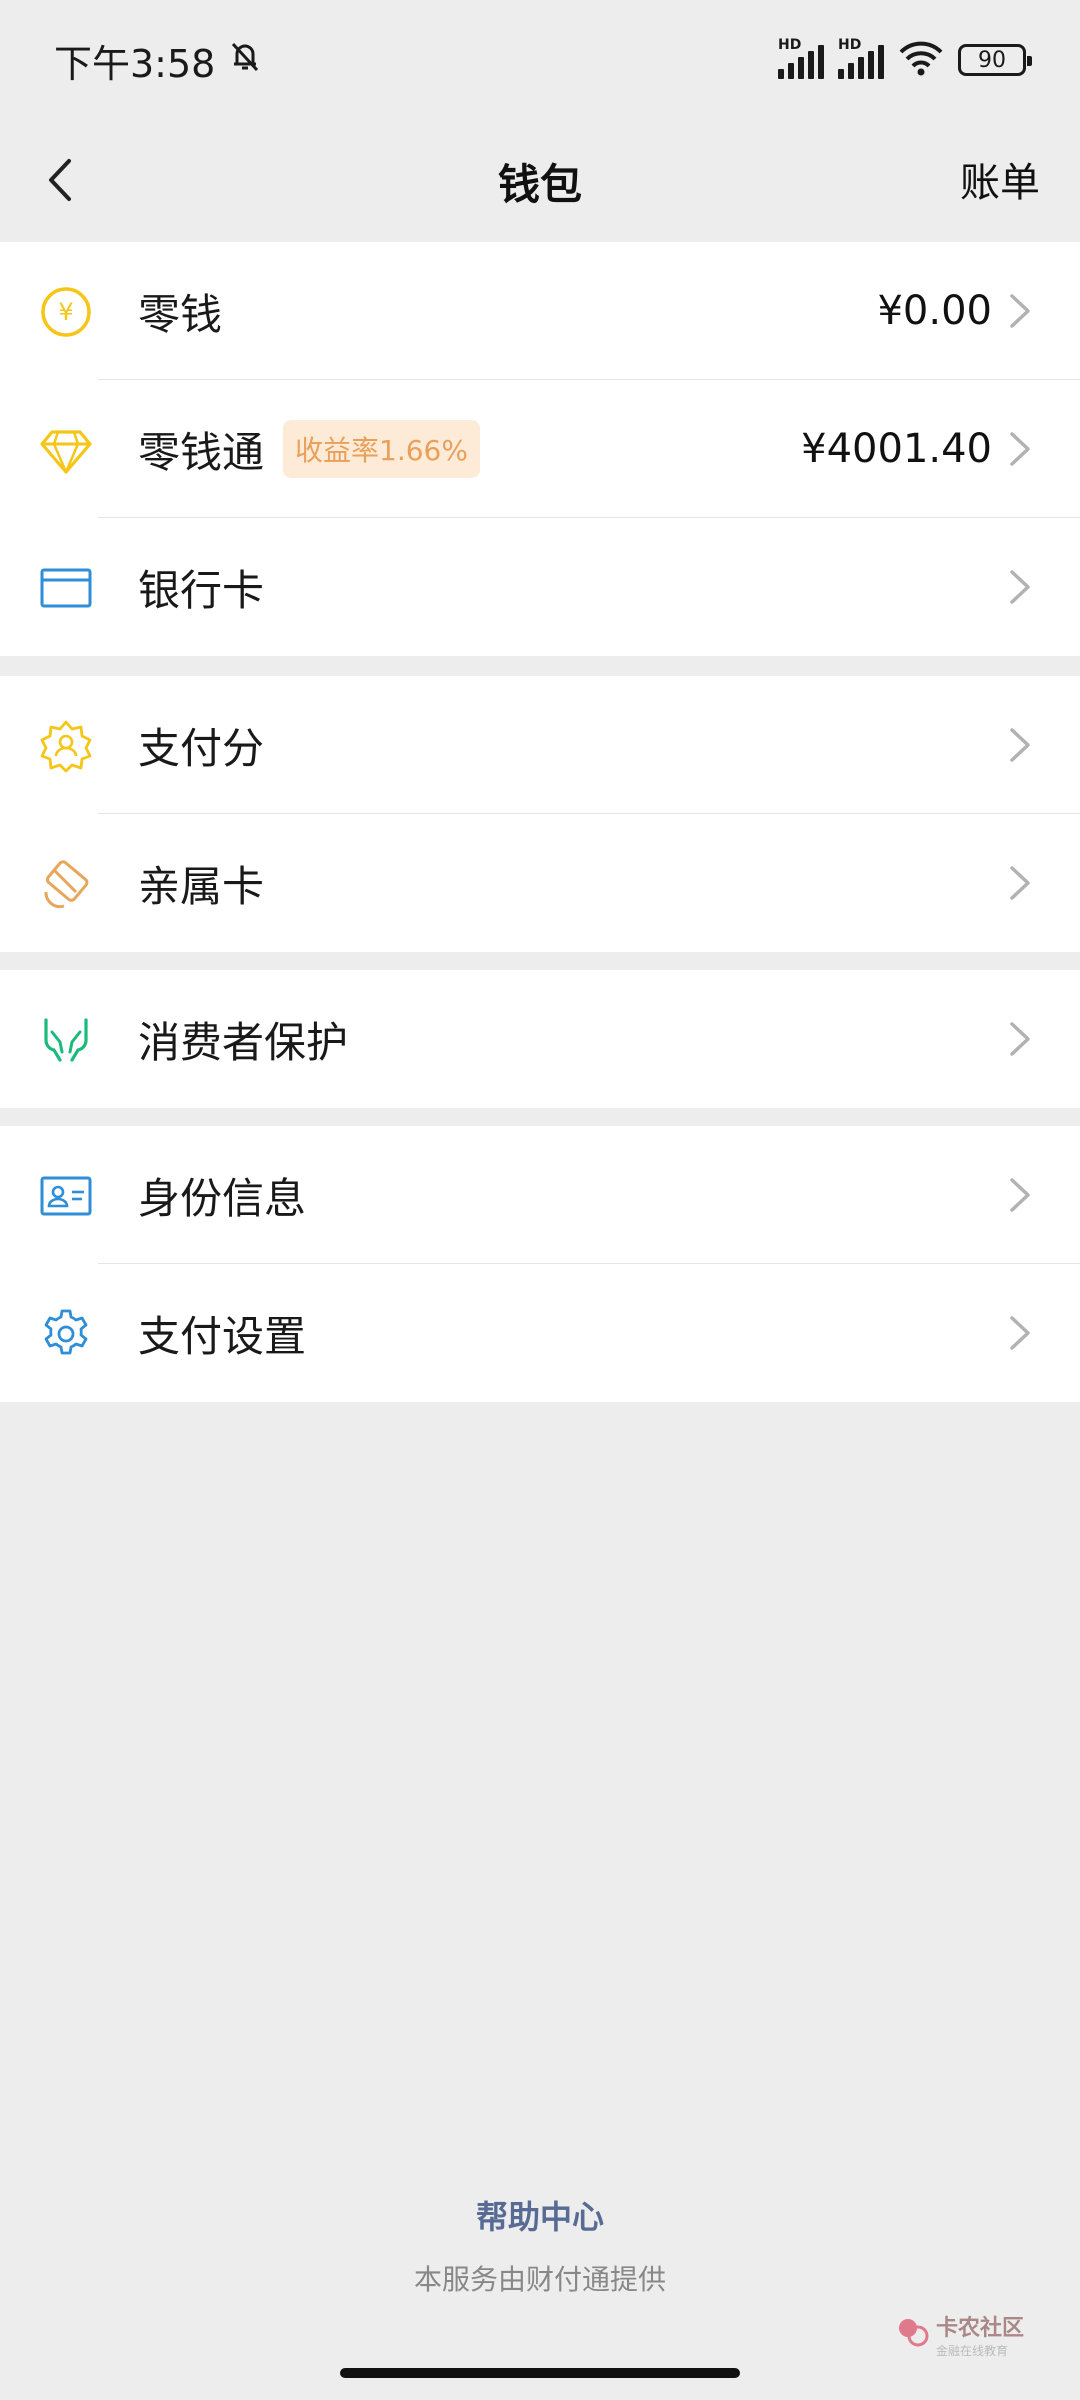 Image resolution: width=1080 pixels, height=2400 pixels. I want to click on credit-group: 支付分 亲属卡, so click(540, 814).